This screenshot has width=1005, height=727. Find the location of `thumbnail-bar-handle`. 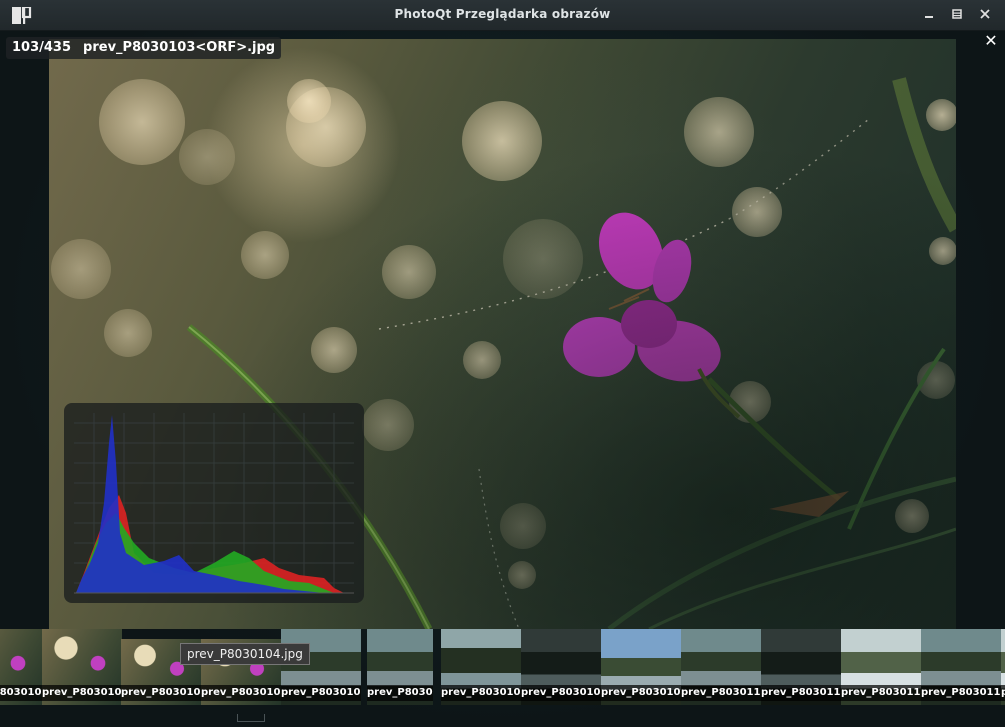

thumbnail-bar-handle is located at coordinates (251, 718).